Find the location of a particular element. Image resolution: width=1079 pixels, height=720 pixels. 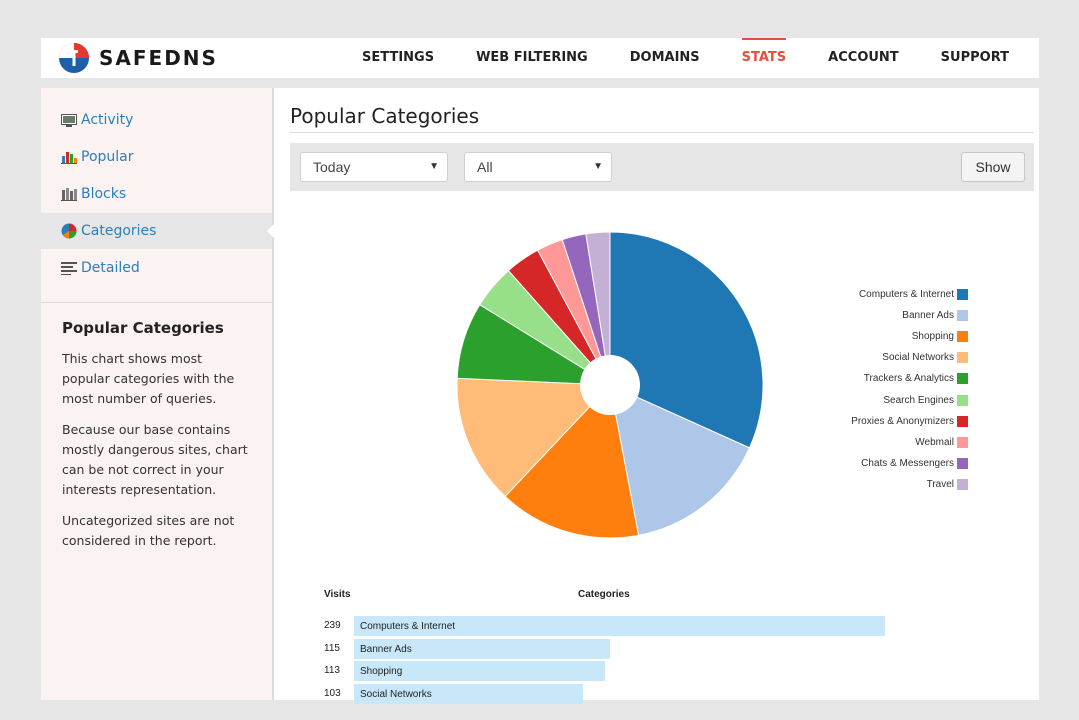

category-label: Social Networks is located at coordinates (396, 694).